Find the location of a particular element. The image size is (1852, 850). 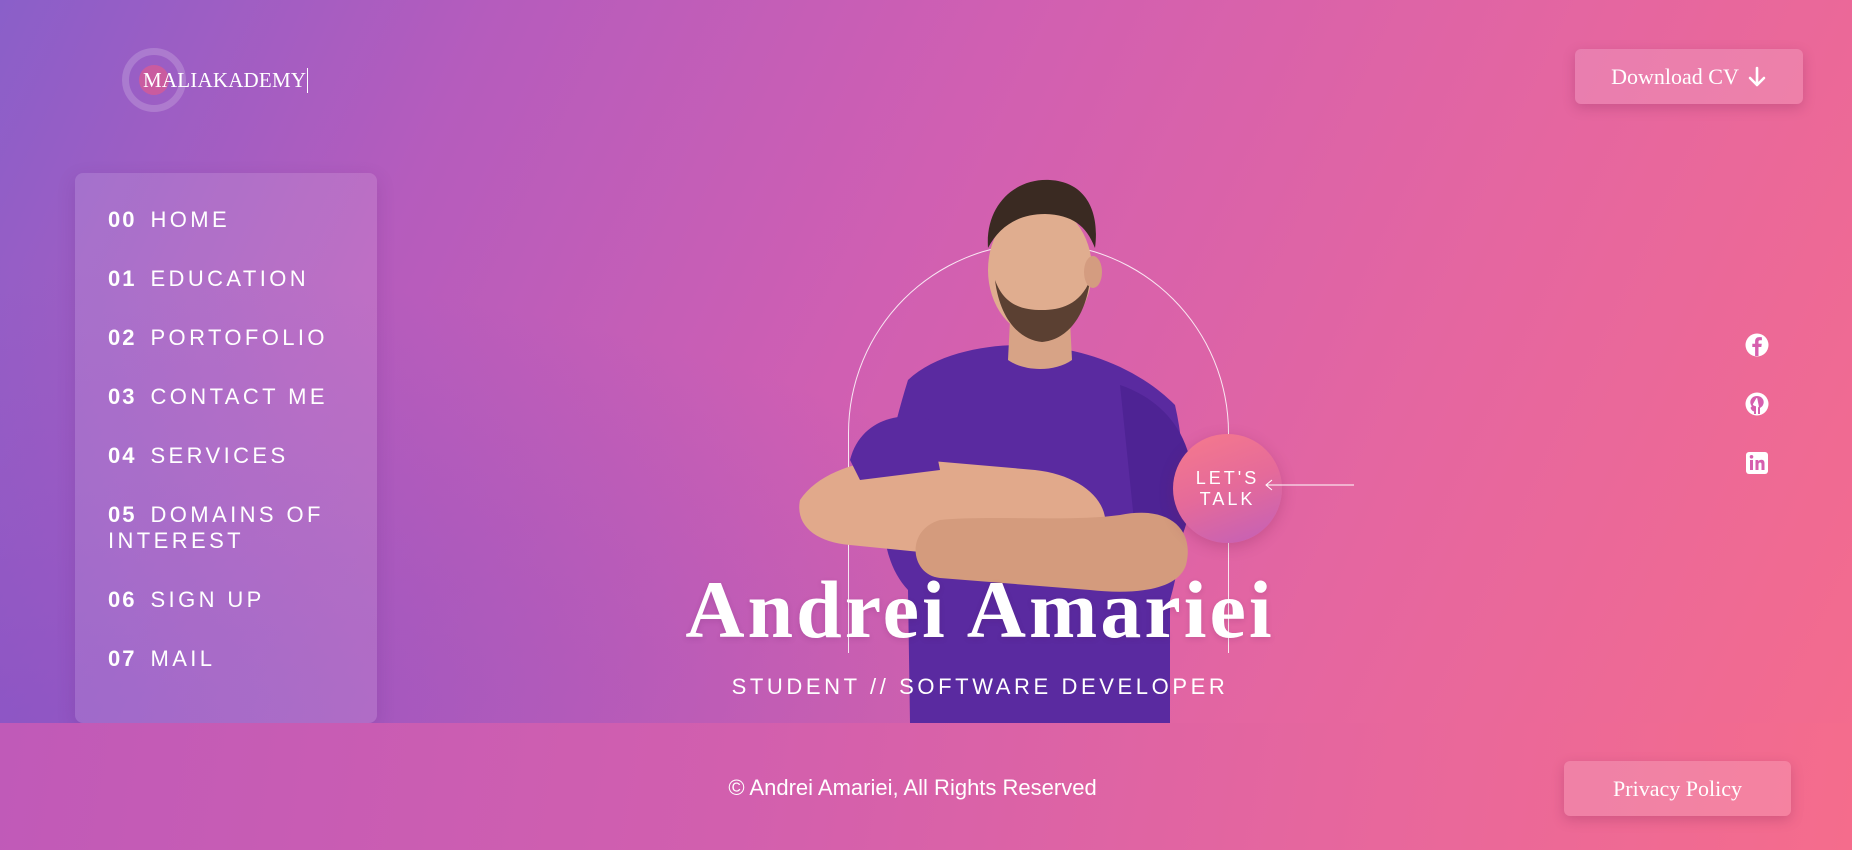

nav-item-number: 04 is located at coordinates (122, 455).